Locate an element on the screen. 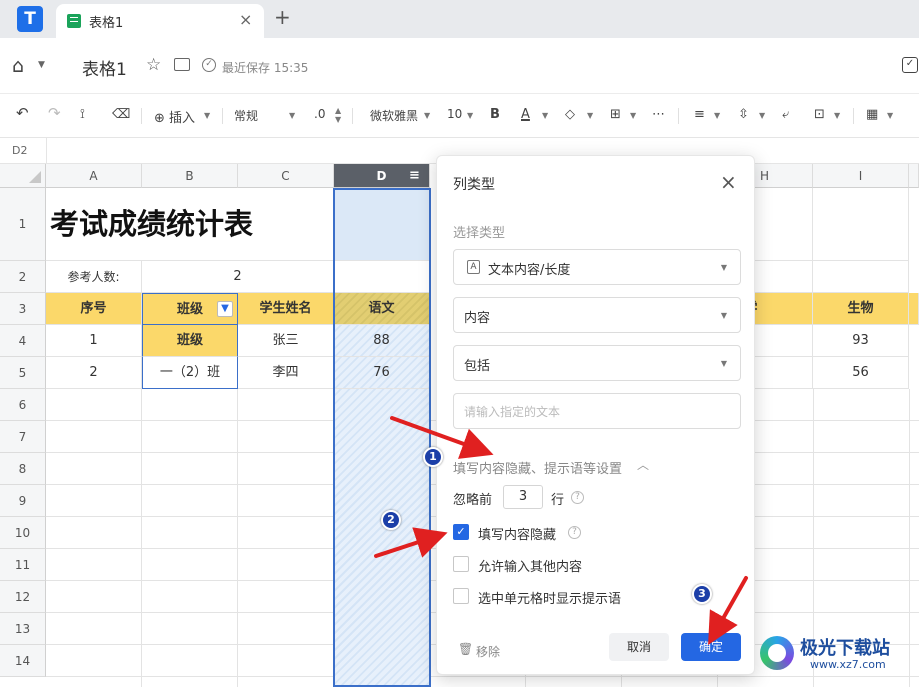 The image size is (919, 687). close-icon: × is located at coordinates (728, 182).